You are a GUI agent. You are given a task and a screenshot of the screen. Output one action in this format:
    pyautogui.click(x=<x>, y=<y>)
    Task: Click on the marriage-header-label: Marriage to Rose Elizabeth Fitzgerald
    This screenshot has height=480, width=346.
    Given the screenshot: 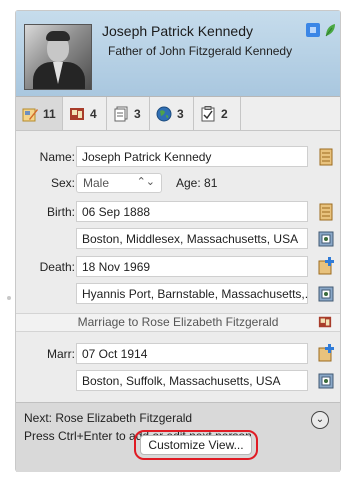 What is the action you would take?
    pyautogui.click(x=178, y=322)
    